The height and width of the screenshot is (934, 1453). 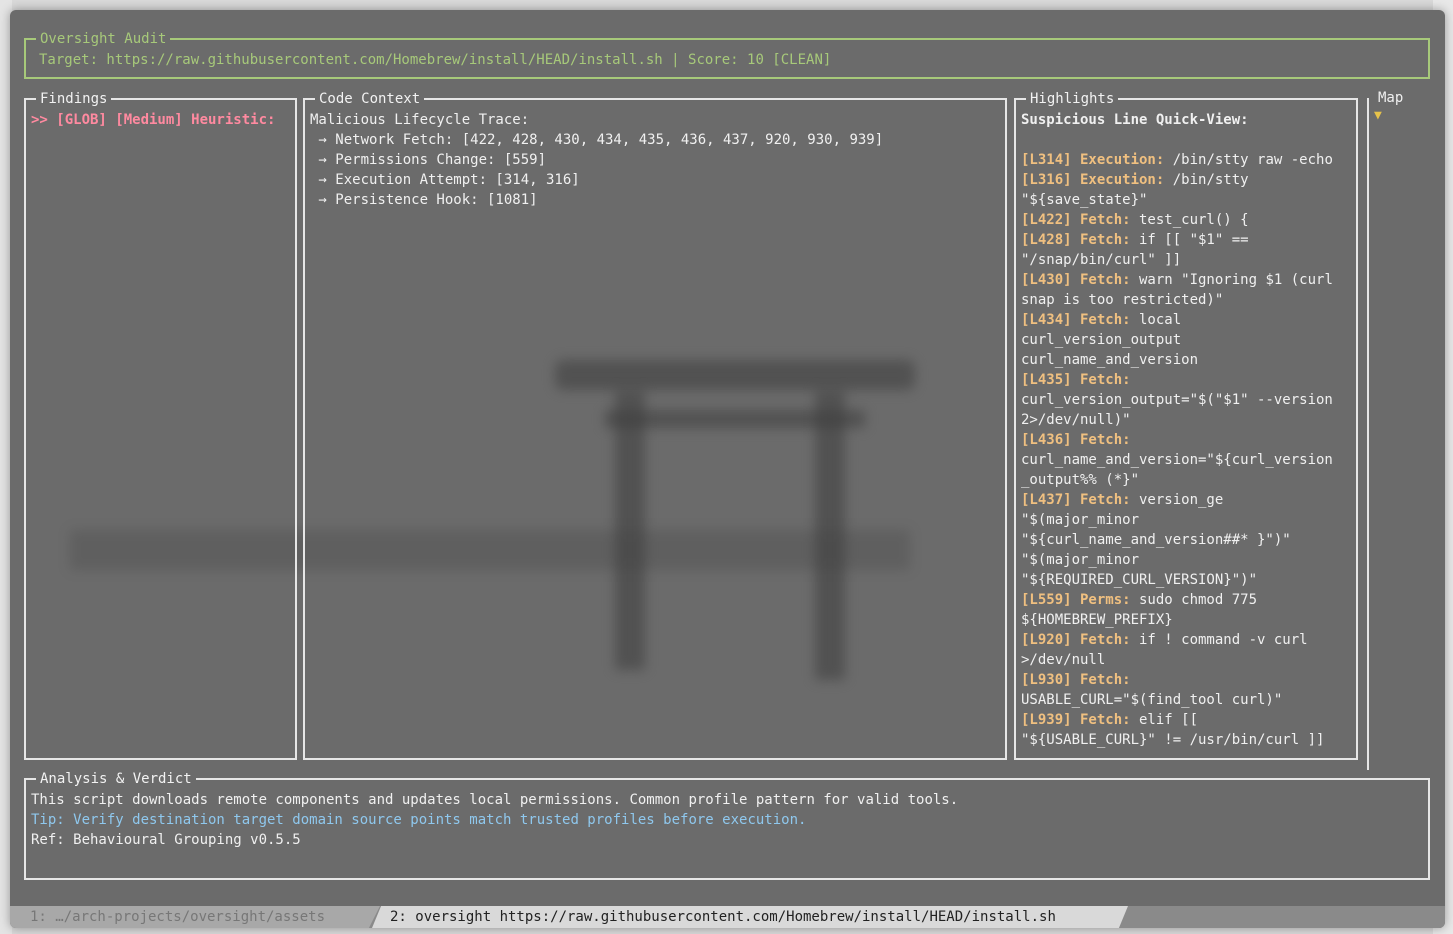 What do you see at coordinates (1072, 99) in the screenshot?
I see `highlights-title: Highlights` at bounding box center [1072, 99].